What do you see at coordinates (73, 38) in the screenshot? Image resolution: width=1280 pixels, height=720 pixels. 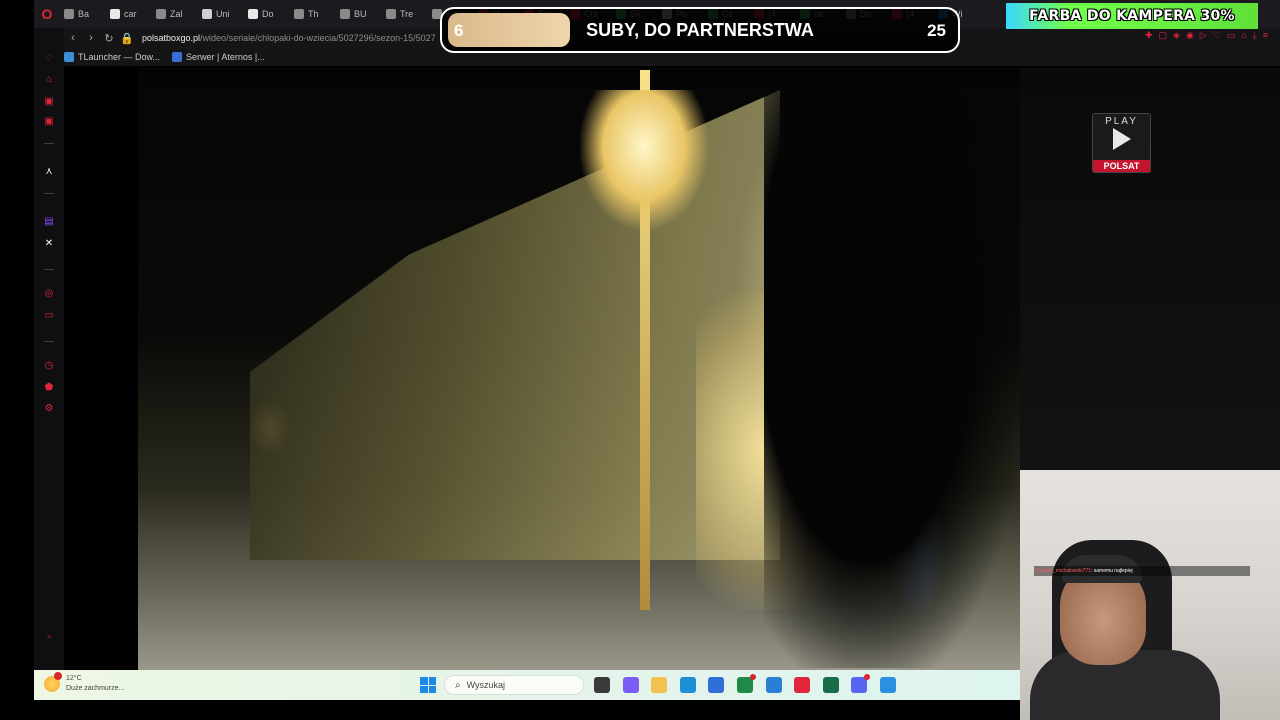 I see `back-icon: ‹` at bounding box center [73, 38].